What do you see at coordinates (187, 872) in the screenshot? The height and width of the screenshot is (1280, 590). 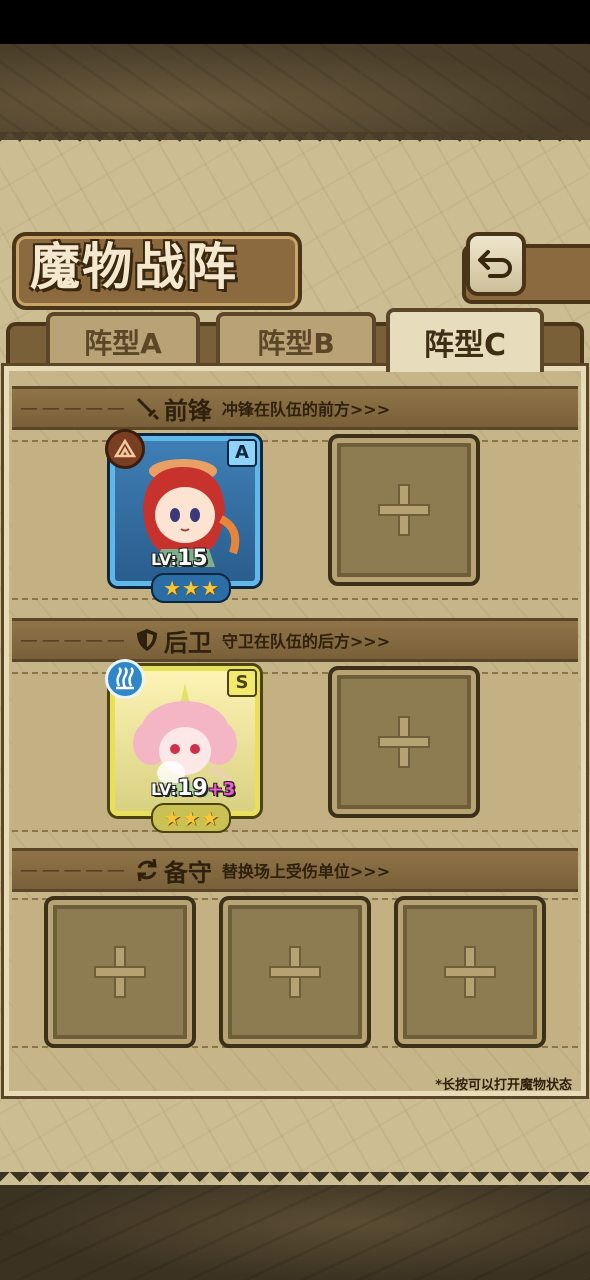 I see `section-name-reserve: 备守` at bounding box center [187, 872].